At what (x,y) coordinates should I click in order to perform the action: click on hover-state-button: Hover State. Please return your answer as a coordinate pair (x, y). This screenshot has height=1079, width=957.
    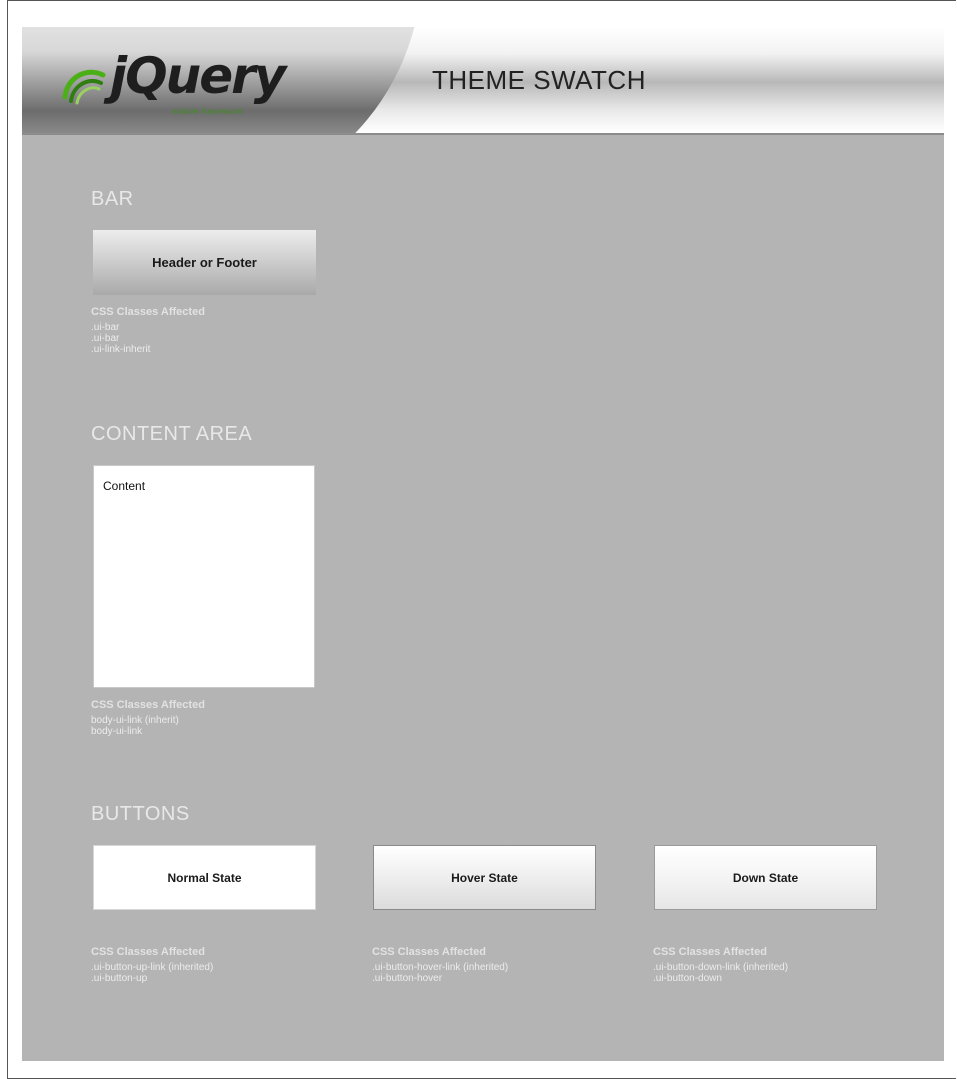
    Looking at the image, I should click on (484, 877).